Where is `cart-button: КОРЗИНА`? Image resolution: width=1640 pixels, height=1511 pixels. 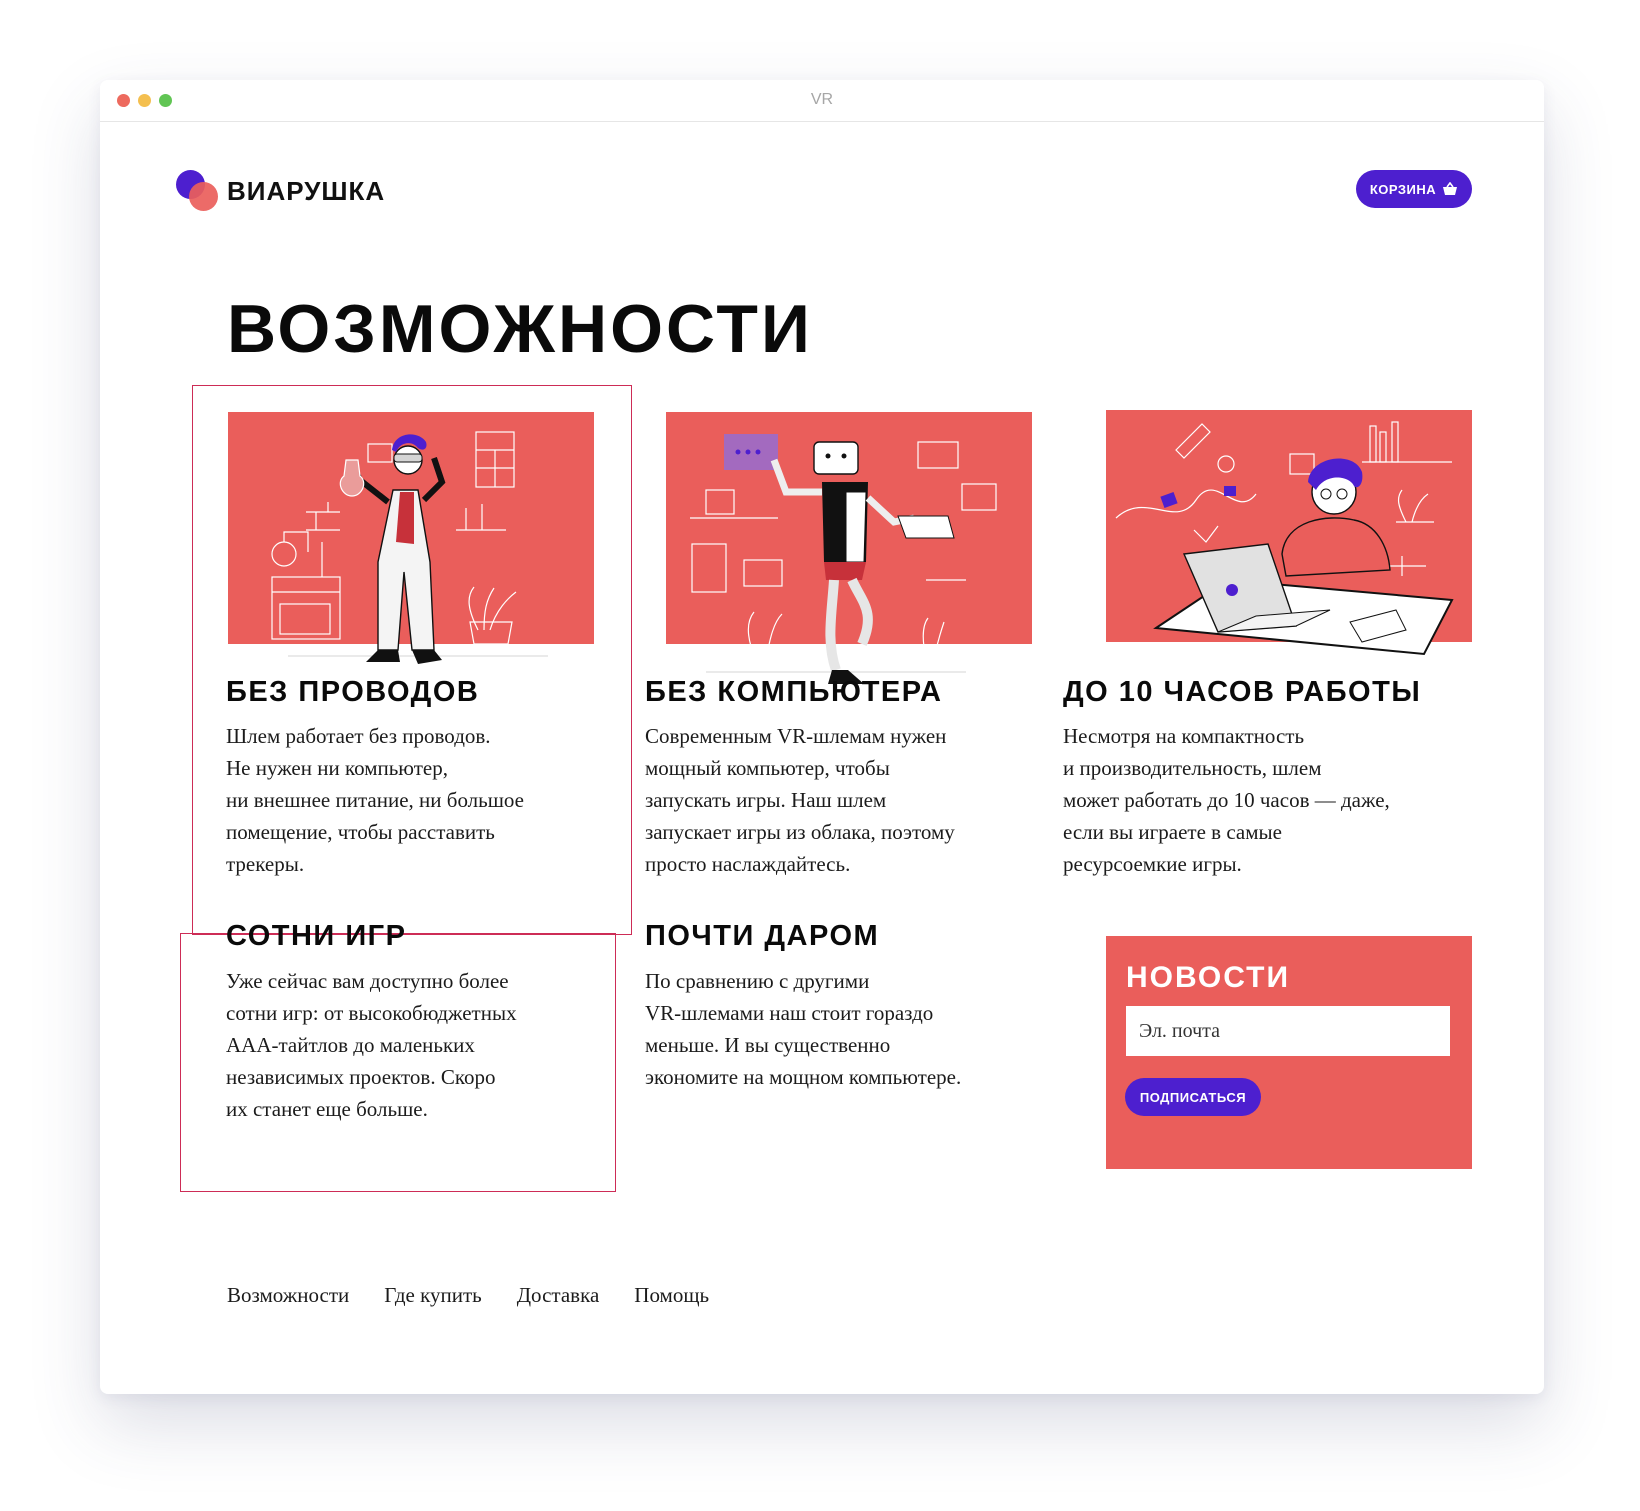 cart-button: КОРЗИНА is located at coordinates (1414, 189).